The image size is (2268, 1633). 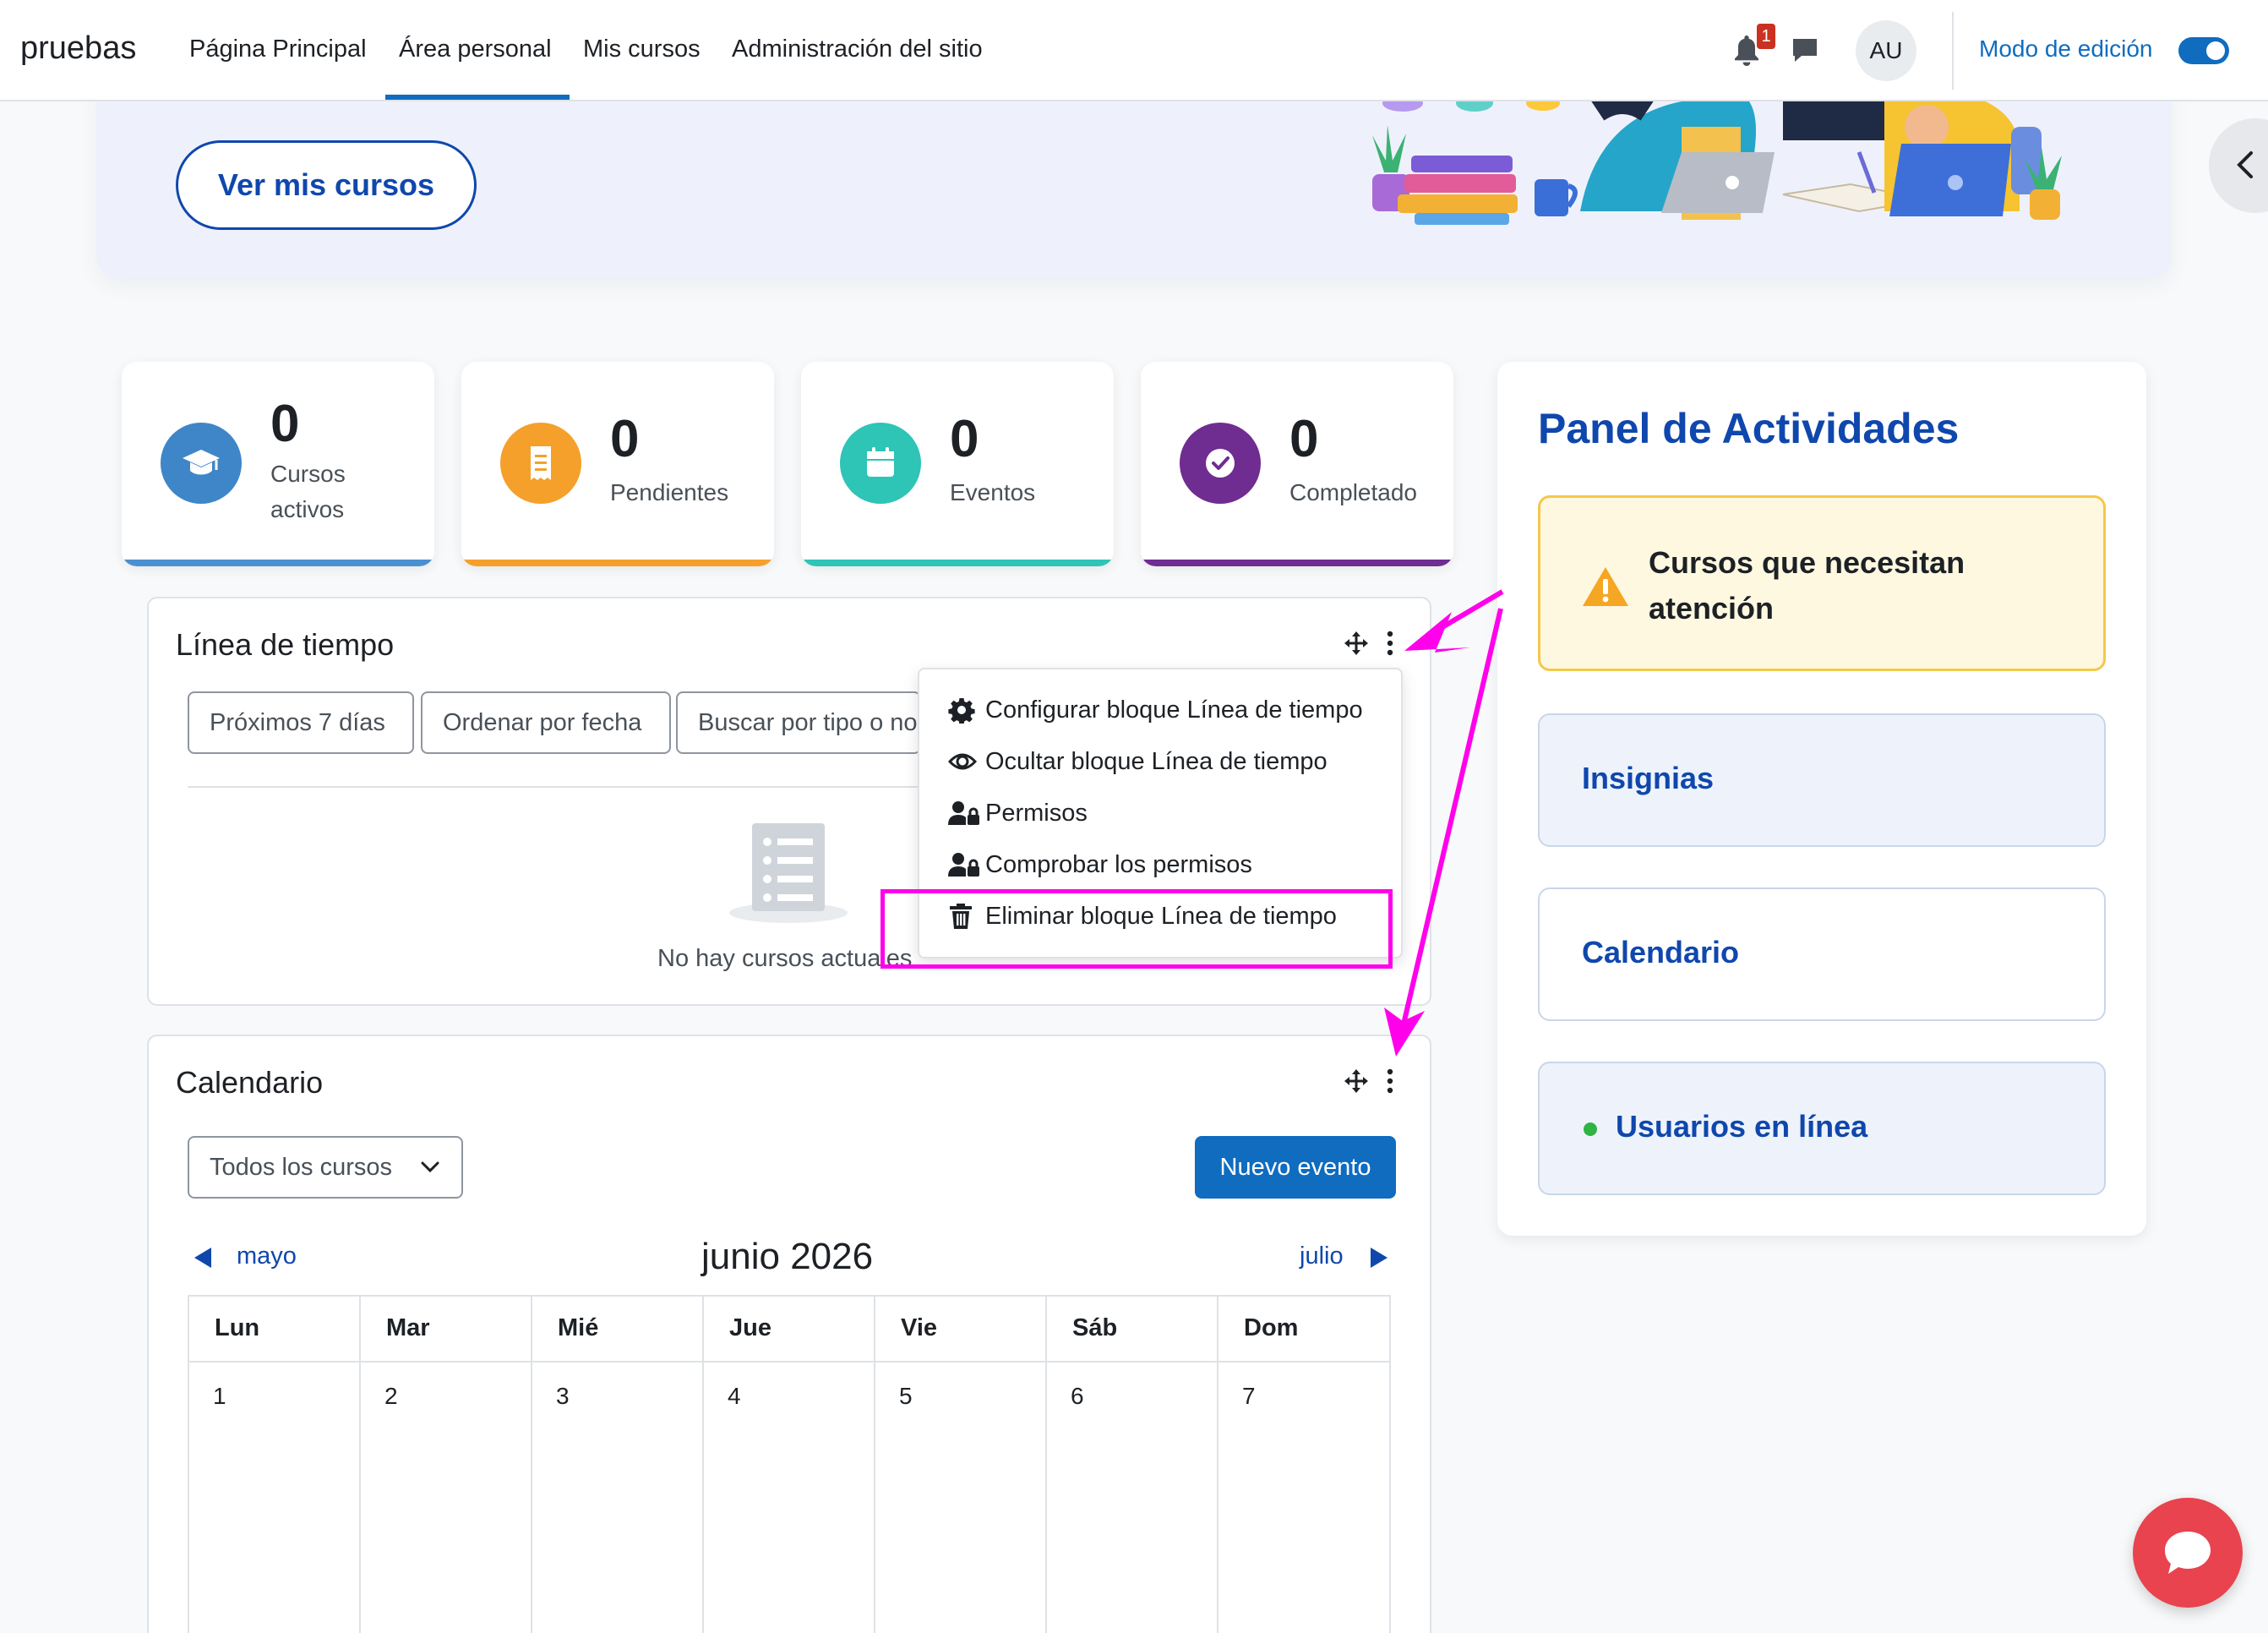 I want to click on badges-card: Insignias, so click(x=1822, y=780).